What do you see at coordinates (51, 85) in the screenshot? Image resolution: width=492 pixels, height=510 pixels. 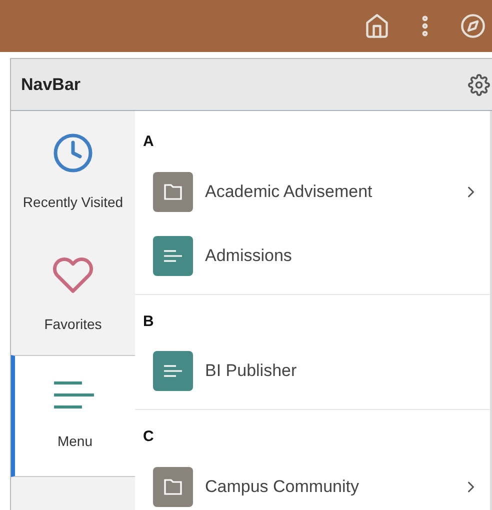 I see `panel-title: NavBar` at bounding box center [51, 85].